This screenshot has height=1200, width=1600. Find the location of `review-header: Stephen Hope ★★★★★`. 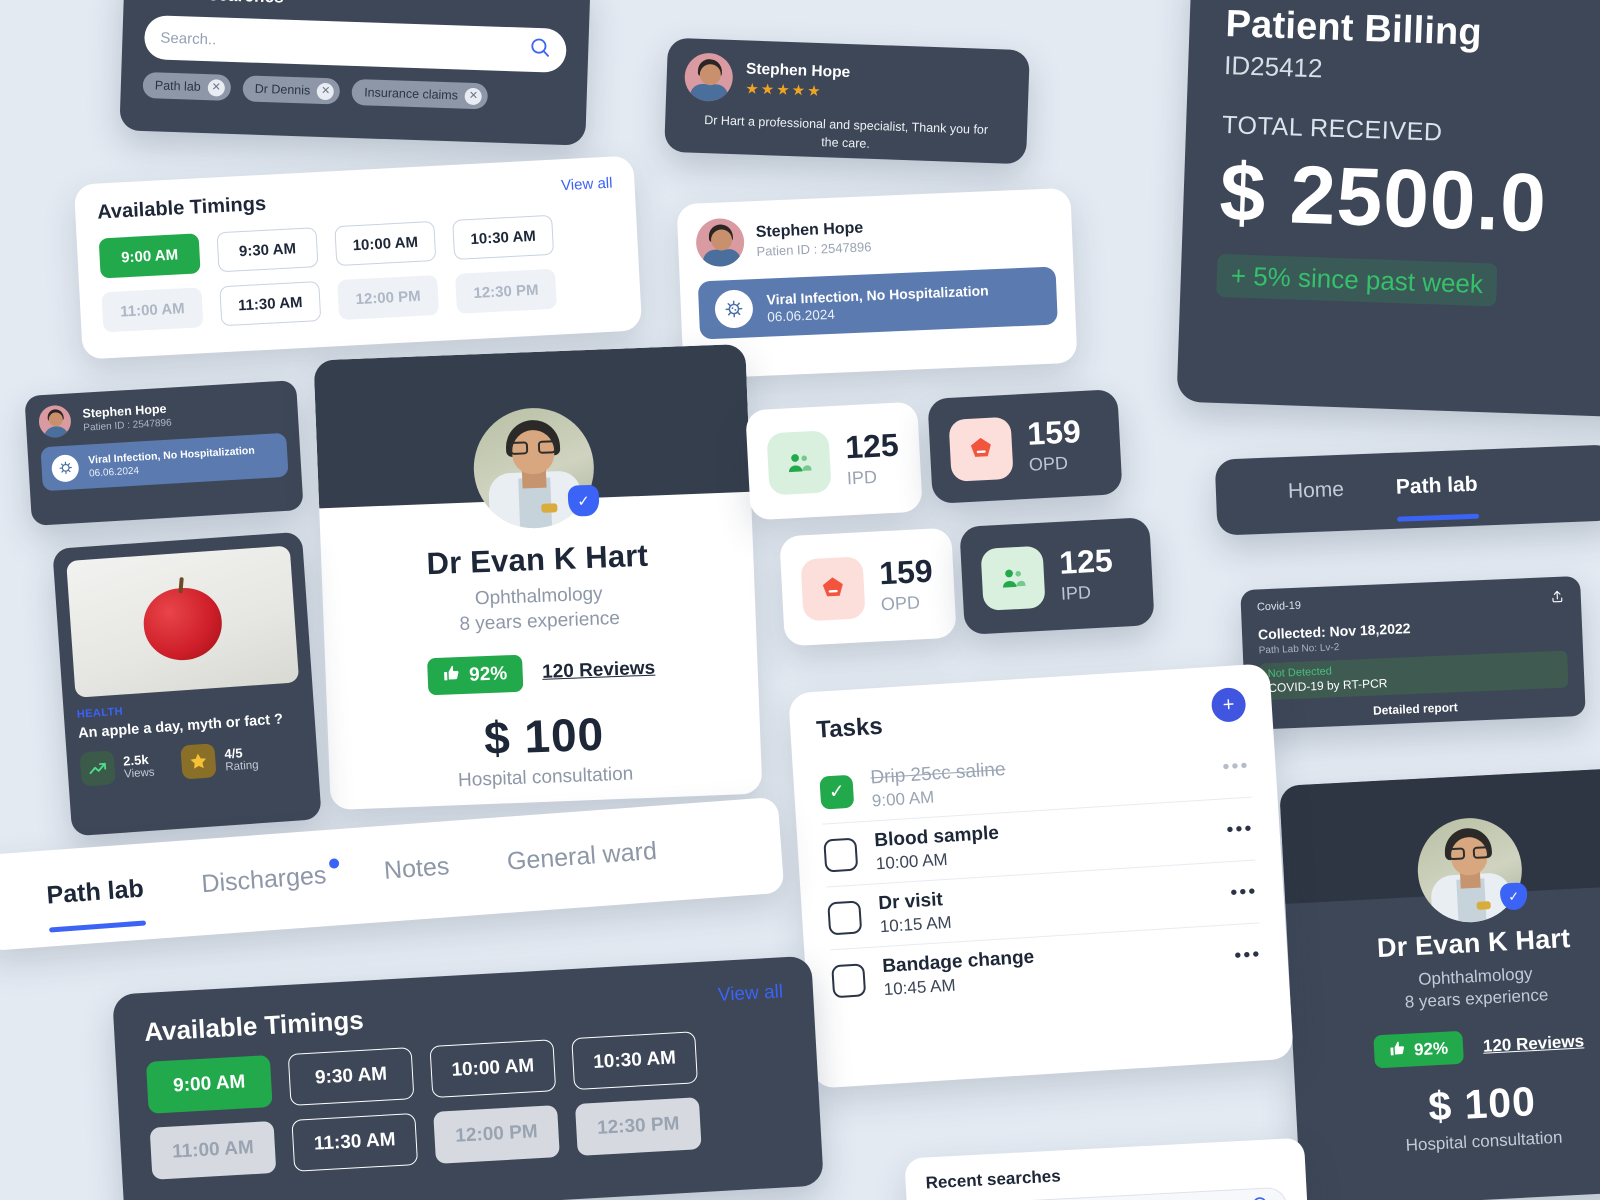

review-header: Stephen Hope ★★★★★ is located at coordinates (847, 81).